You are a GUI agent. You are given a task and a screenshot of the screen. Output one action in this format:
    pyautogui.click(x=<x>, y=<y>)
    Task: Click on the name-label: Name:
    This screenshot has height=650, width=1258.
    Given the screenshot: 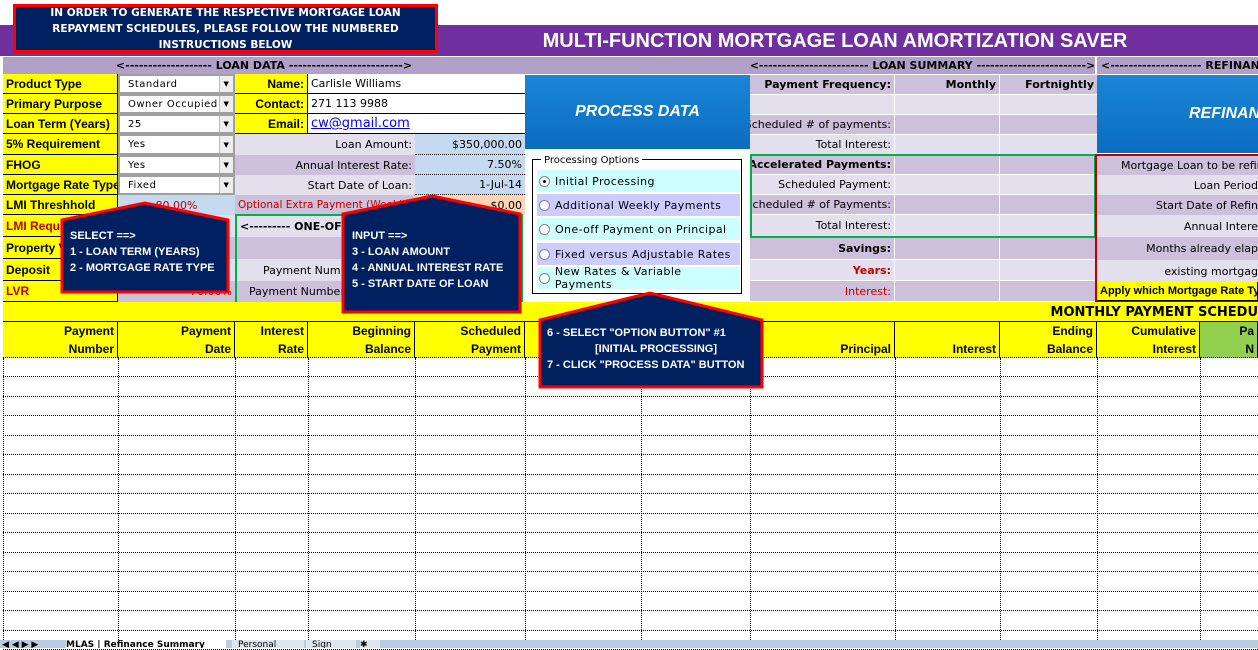 What is the action you would take?
    pyautogui.click(x=271, y=84)
    